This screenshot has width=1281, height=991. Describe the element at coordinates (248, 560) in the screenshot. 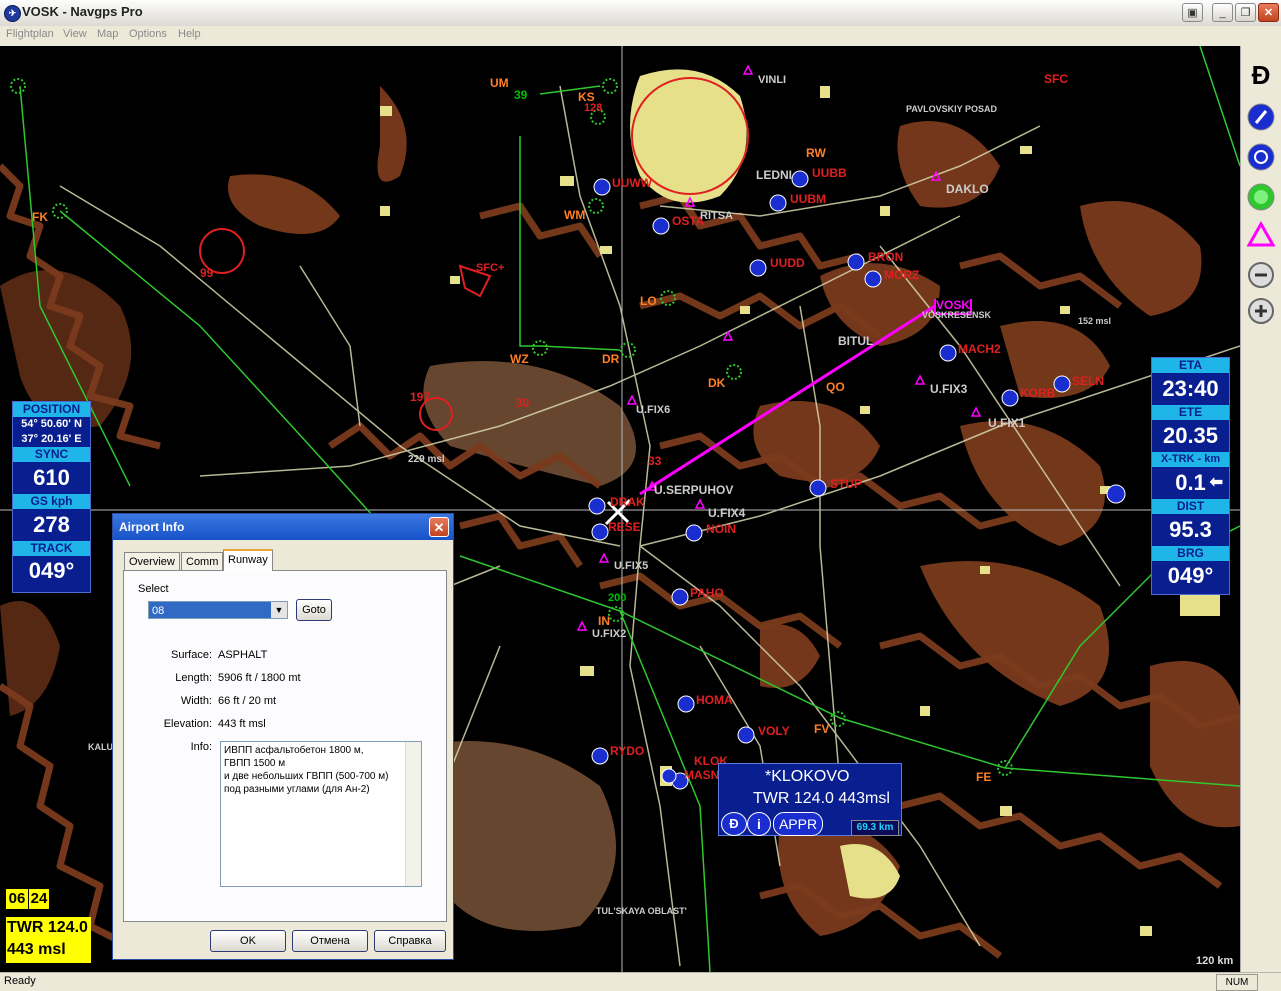

I see `tab-runway: Runway` at that location.